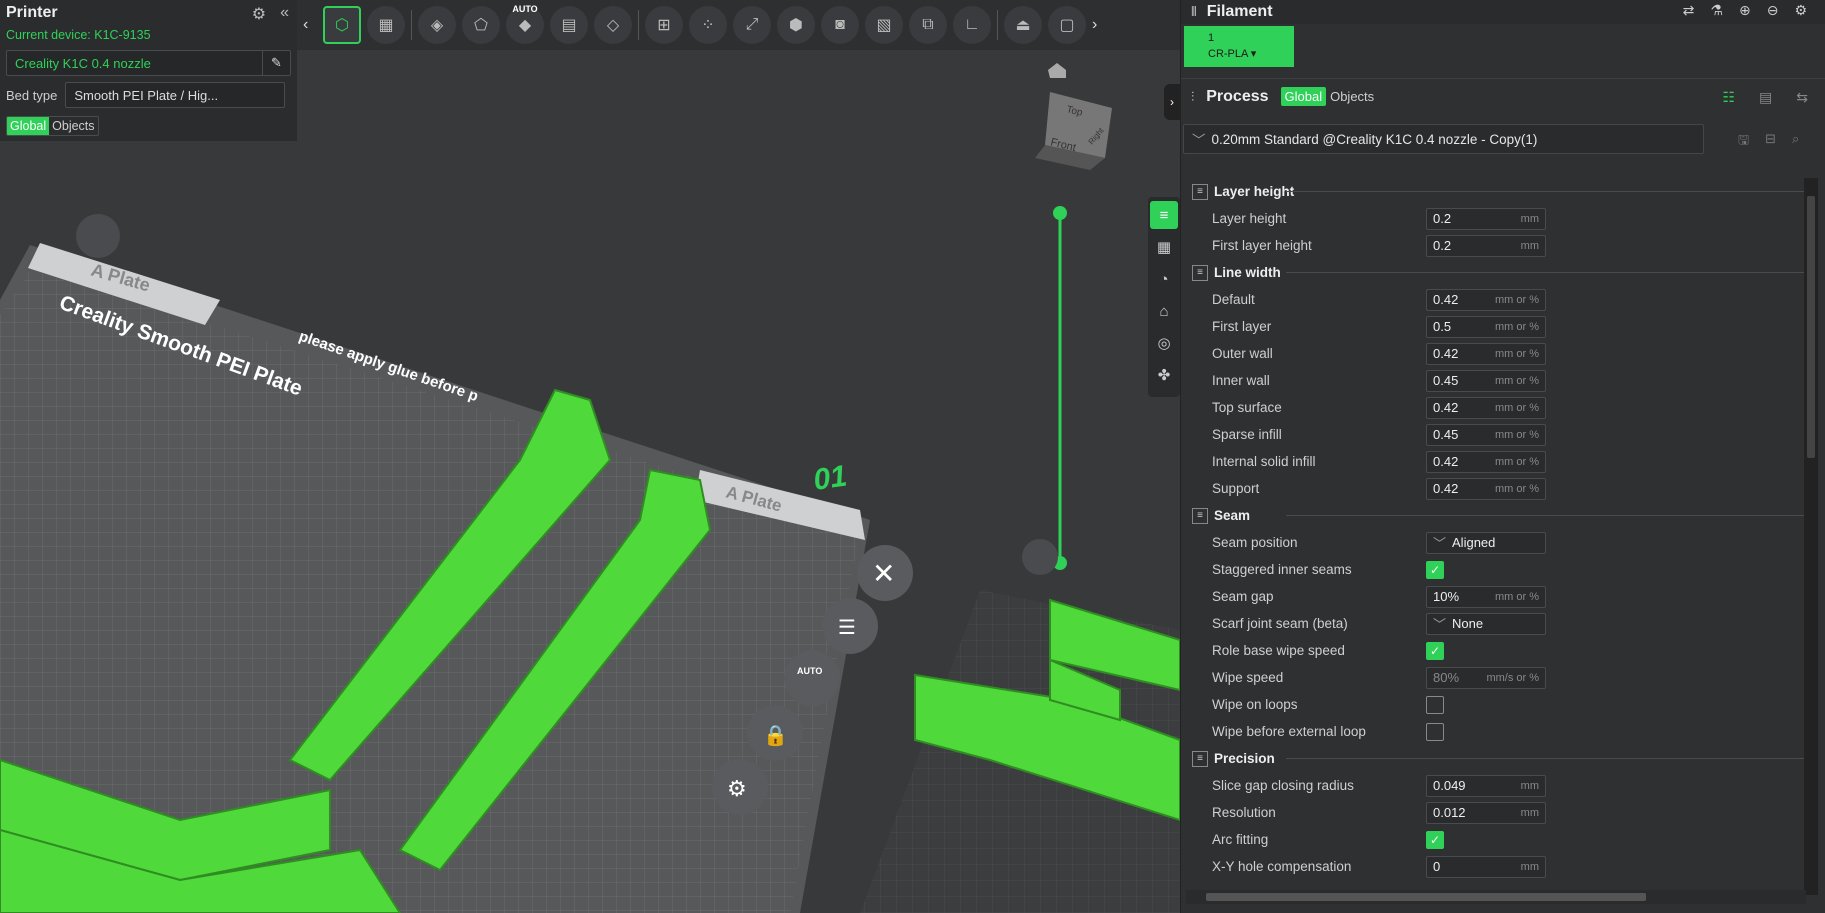 This screenshot has width=1825, height=913. Describe the element at coordinates (1278, 650) in the screenshot. I see `setting-label: Role base wipe speed` at that location.